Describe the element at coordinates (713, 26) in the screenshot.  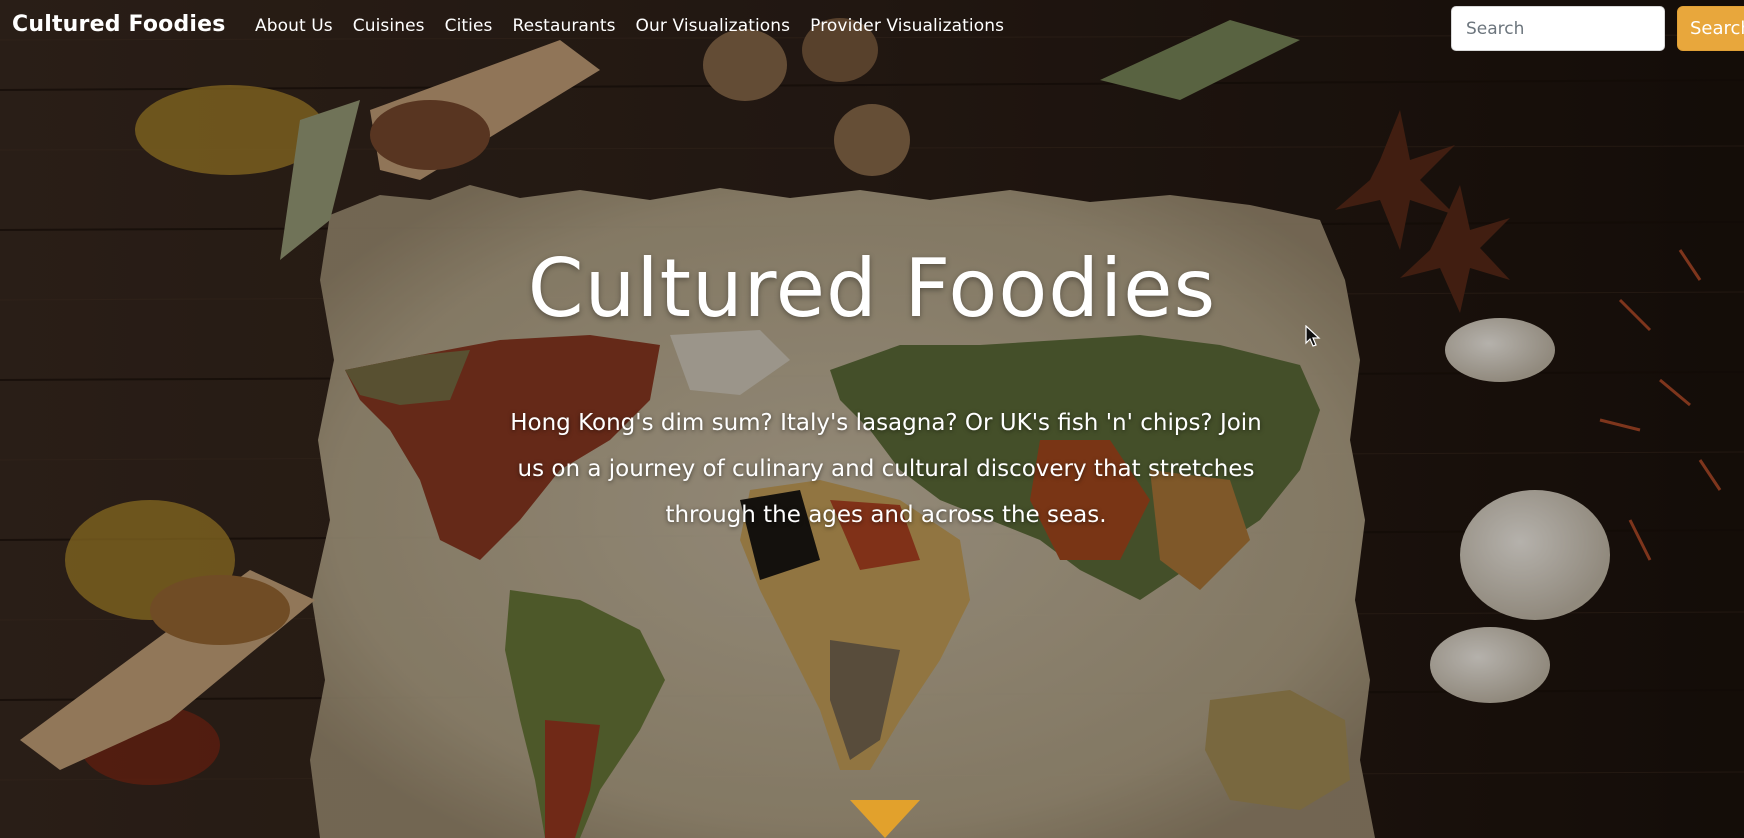
I see `nav-link-our-visualizations: Our Visualizations` at that location.